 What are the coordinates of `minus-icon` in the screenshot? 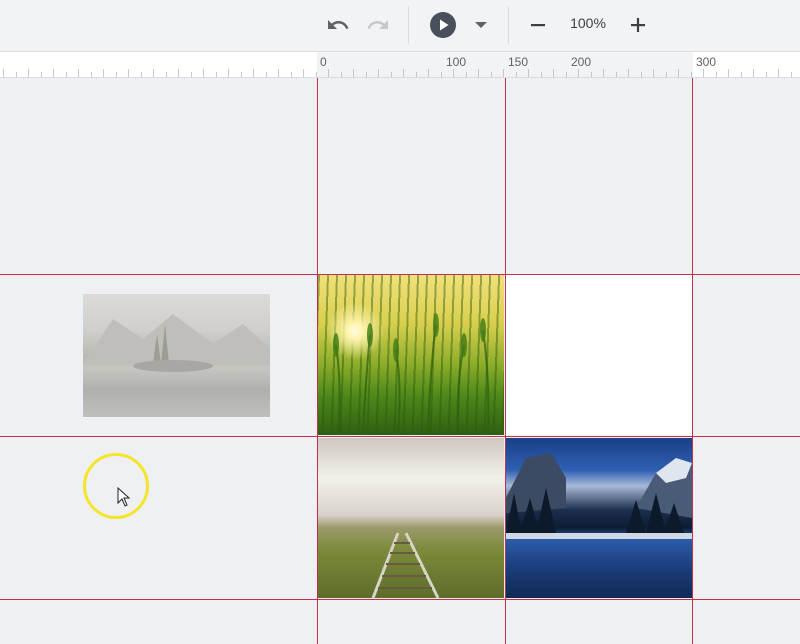 It's located at (538, 25).